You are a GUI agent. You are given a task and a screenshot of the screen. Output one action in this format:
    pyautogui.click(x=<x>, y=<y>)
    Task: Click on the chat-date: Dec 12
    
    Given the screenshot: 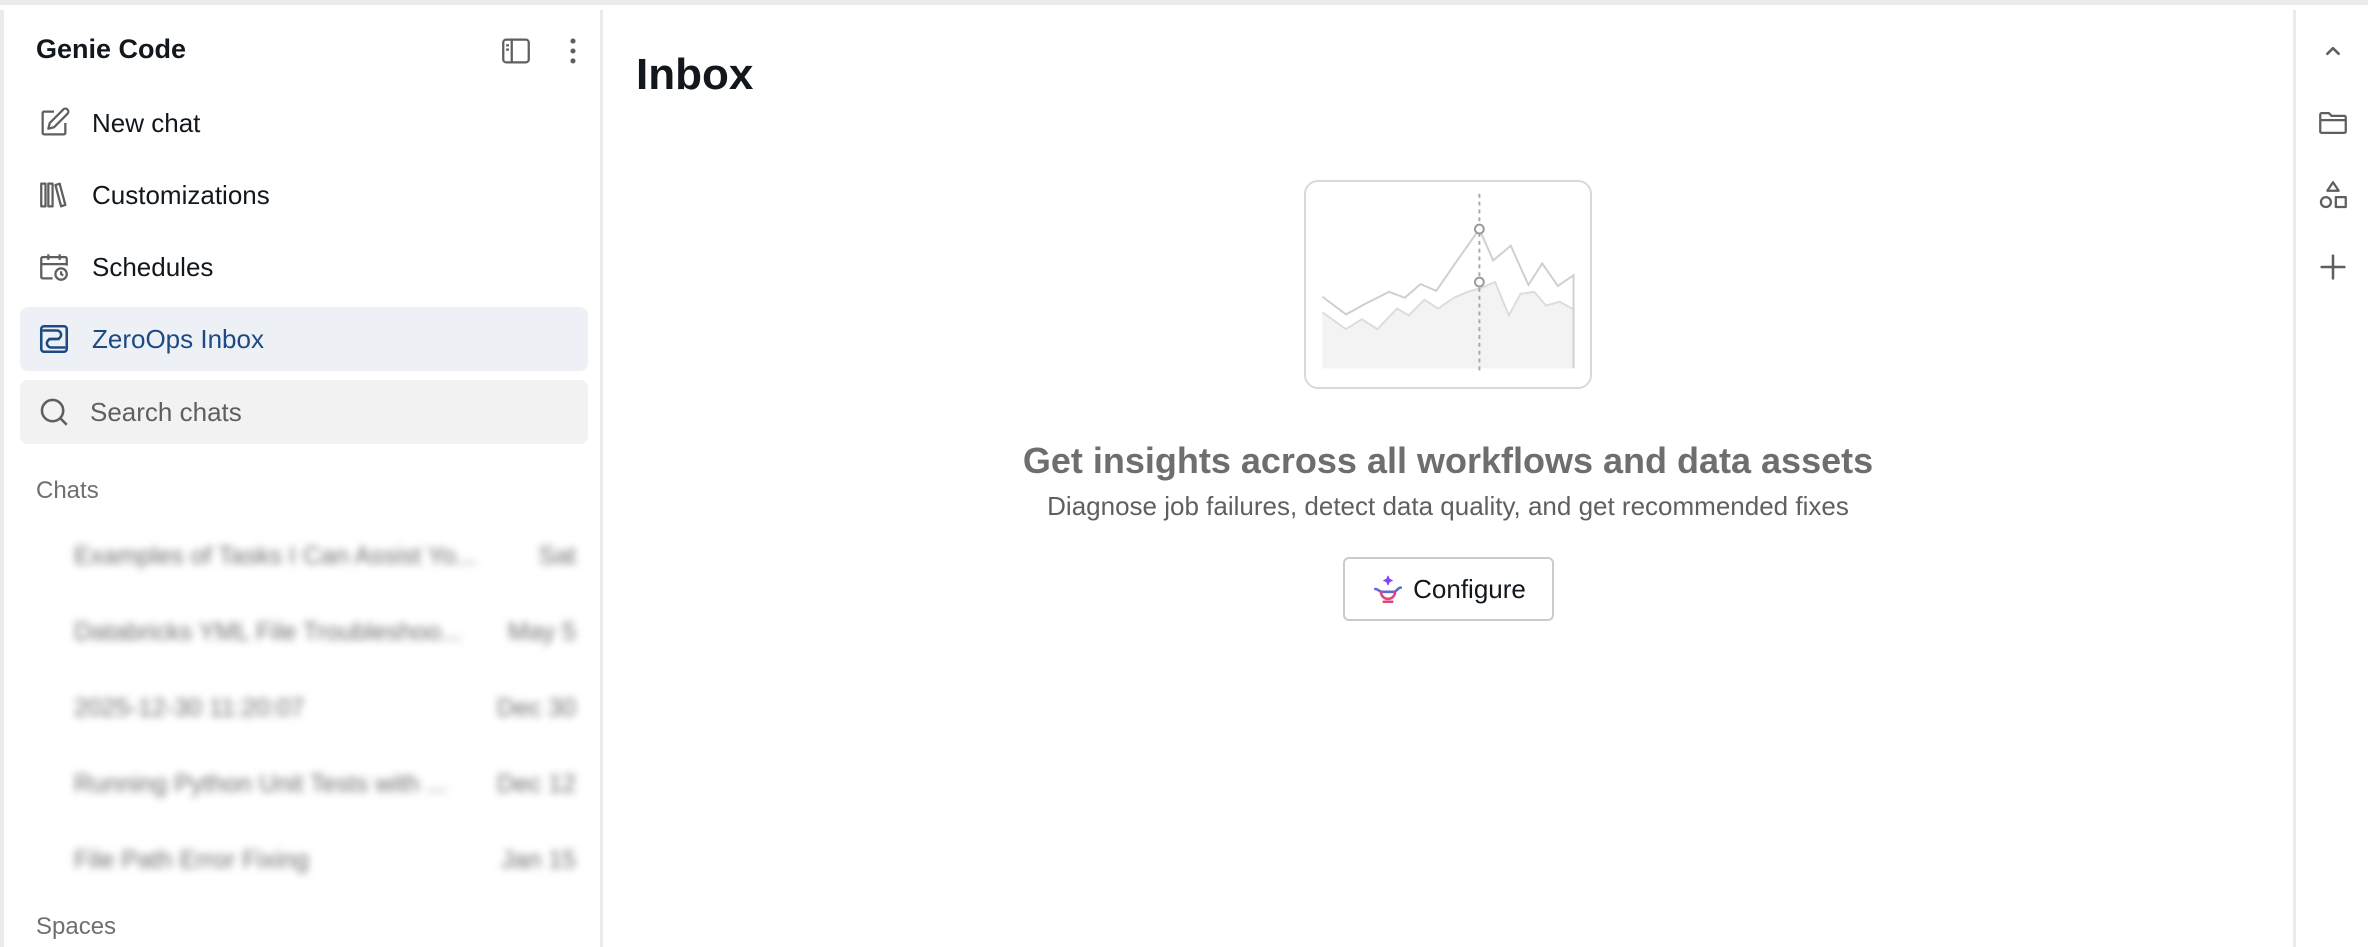 What is the action you would take?
    pyautogui.click(x=536, y=784)
    